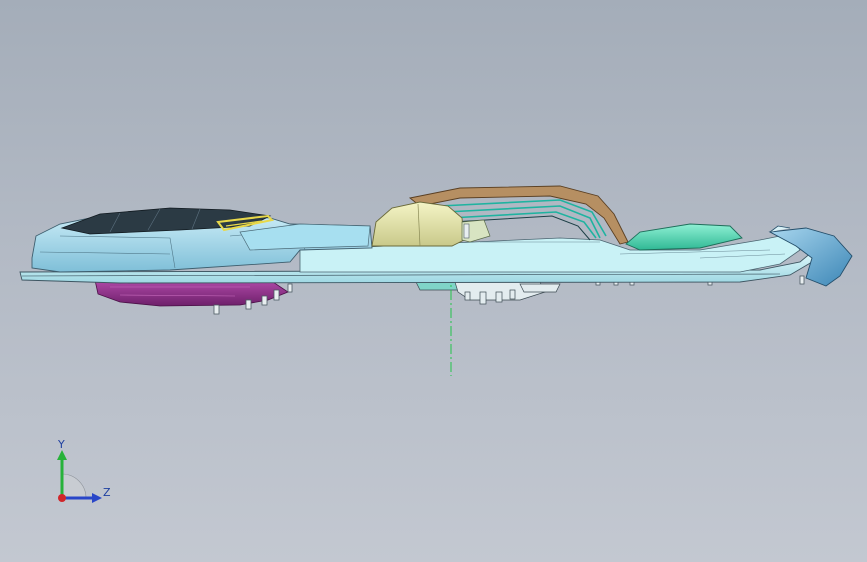 The height and width of the screenshot is (562, 867). What do you see at coordinates (191, 293) in the screenshot?
I see `magenta-underbody` at bounding box center [191, 293].